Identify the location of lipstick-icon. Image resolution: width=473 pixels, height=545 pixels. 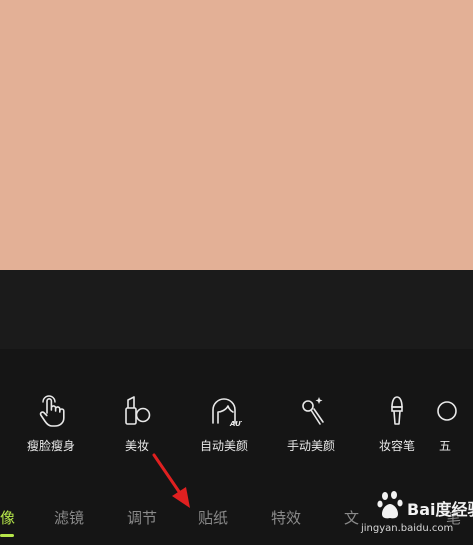
(138, 410).